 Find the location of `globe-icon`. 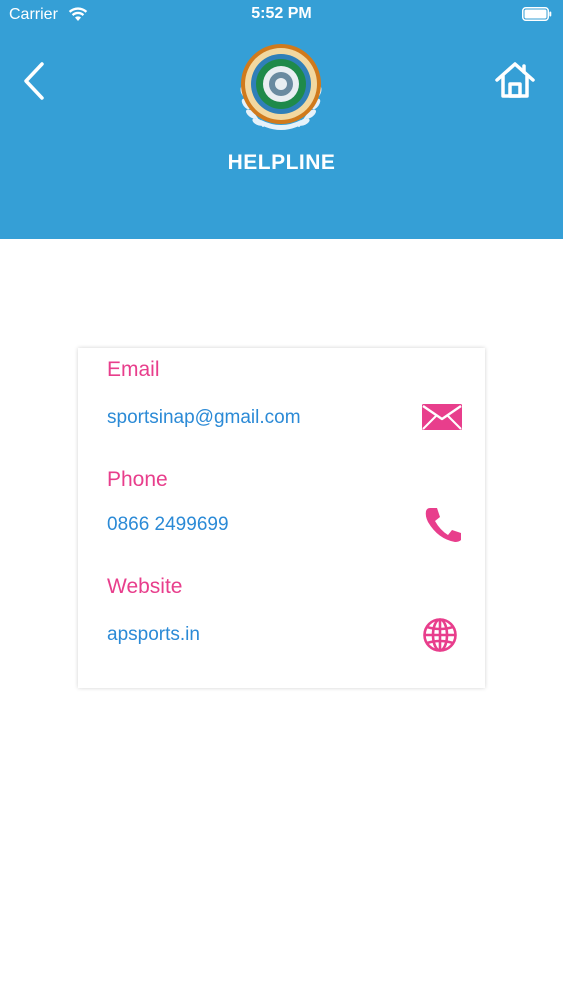

globe-icon is located at coordinates (440, 635).